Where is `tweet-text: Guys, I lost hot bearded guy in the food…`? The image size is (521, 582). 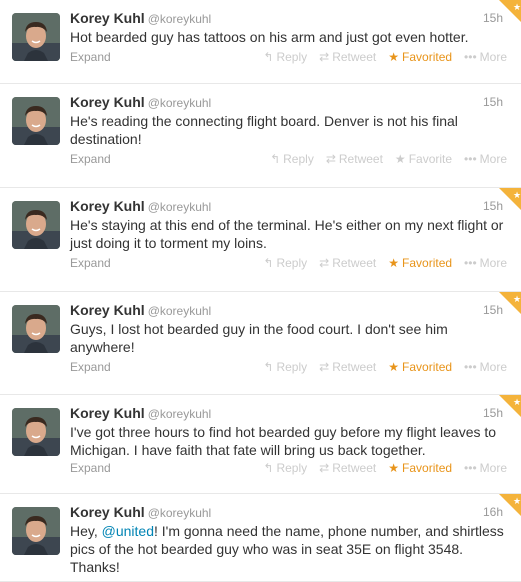
tweet-text: Guys, I lost hot bearded guy in the food… is located at coordinates (290, 338).